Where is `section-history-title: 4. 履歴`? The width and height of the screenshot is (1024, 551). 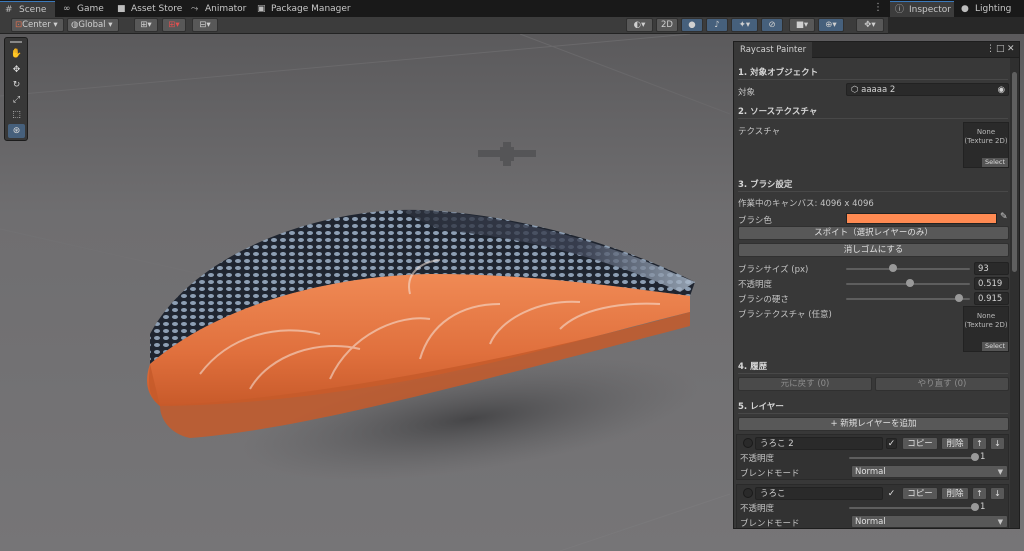 section-history-title: 4. 履歴 is located at coordinates (753, 367).